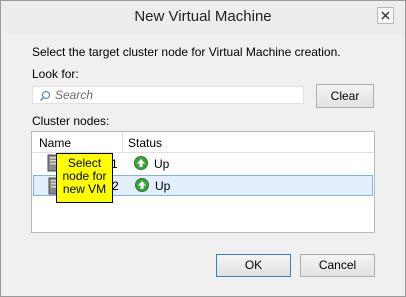  What do you see at coordinates (203, 142) in the screenshot?
I see `list-header: Name Status` at bounding box center [203, 142].